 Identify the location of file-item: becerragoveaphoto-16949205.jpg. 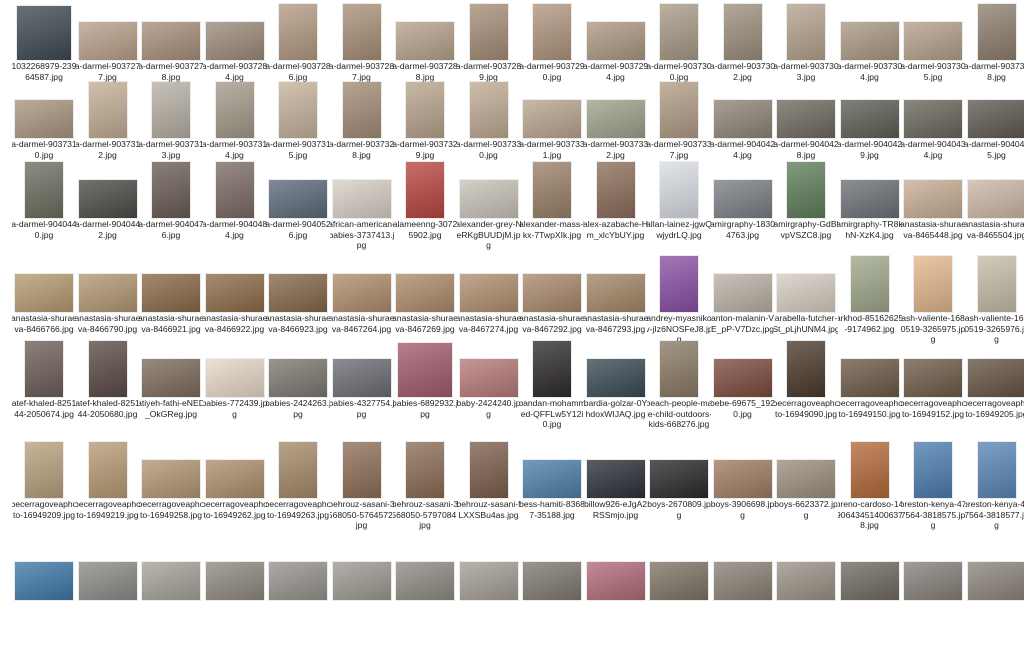
(994, 390).